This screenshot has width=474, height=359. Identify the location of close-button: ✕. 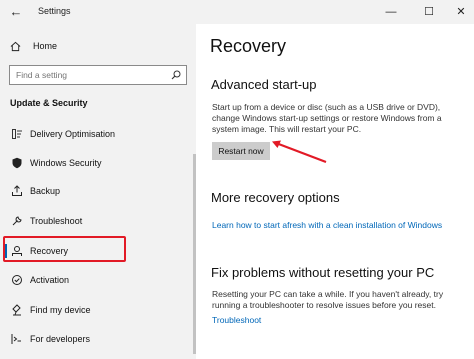
(461, 12).